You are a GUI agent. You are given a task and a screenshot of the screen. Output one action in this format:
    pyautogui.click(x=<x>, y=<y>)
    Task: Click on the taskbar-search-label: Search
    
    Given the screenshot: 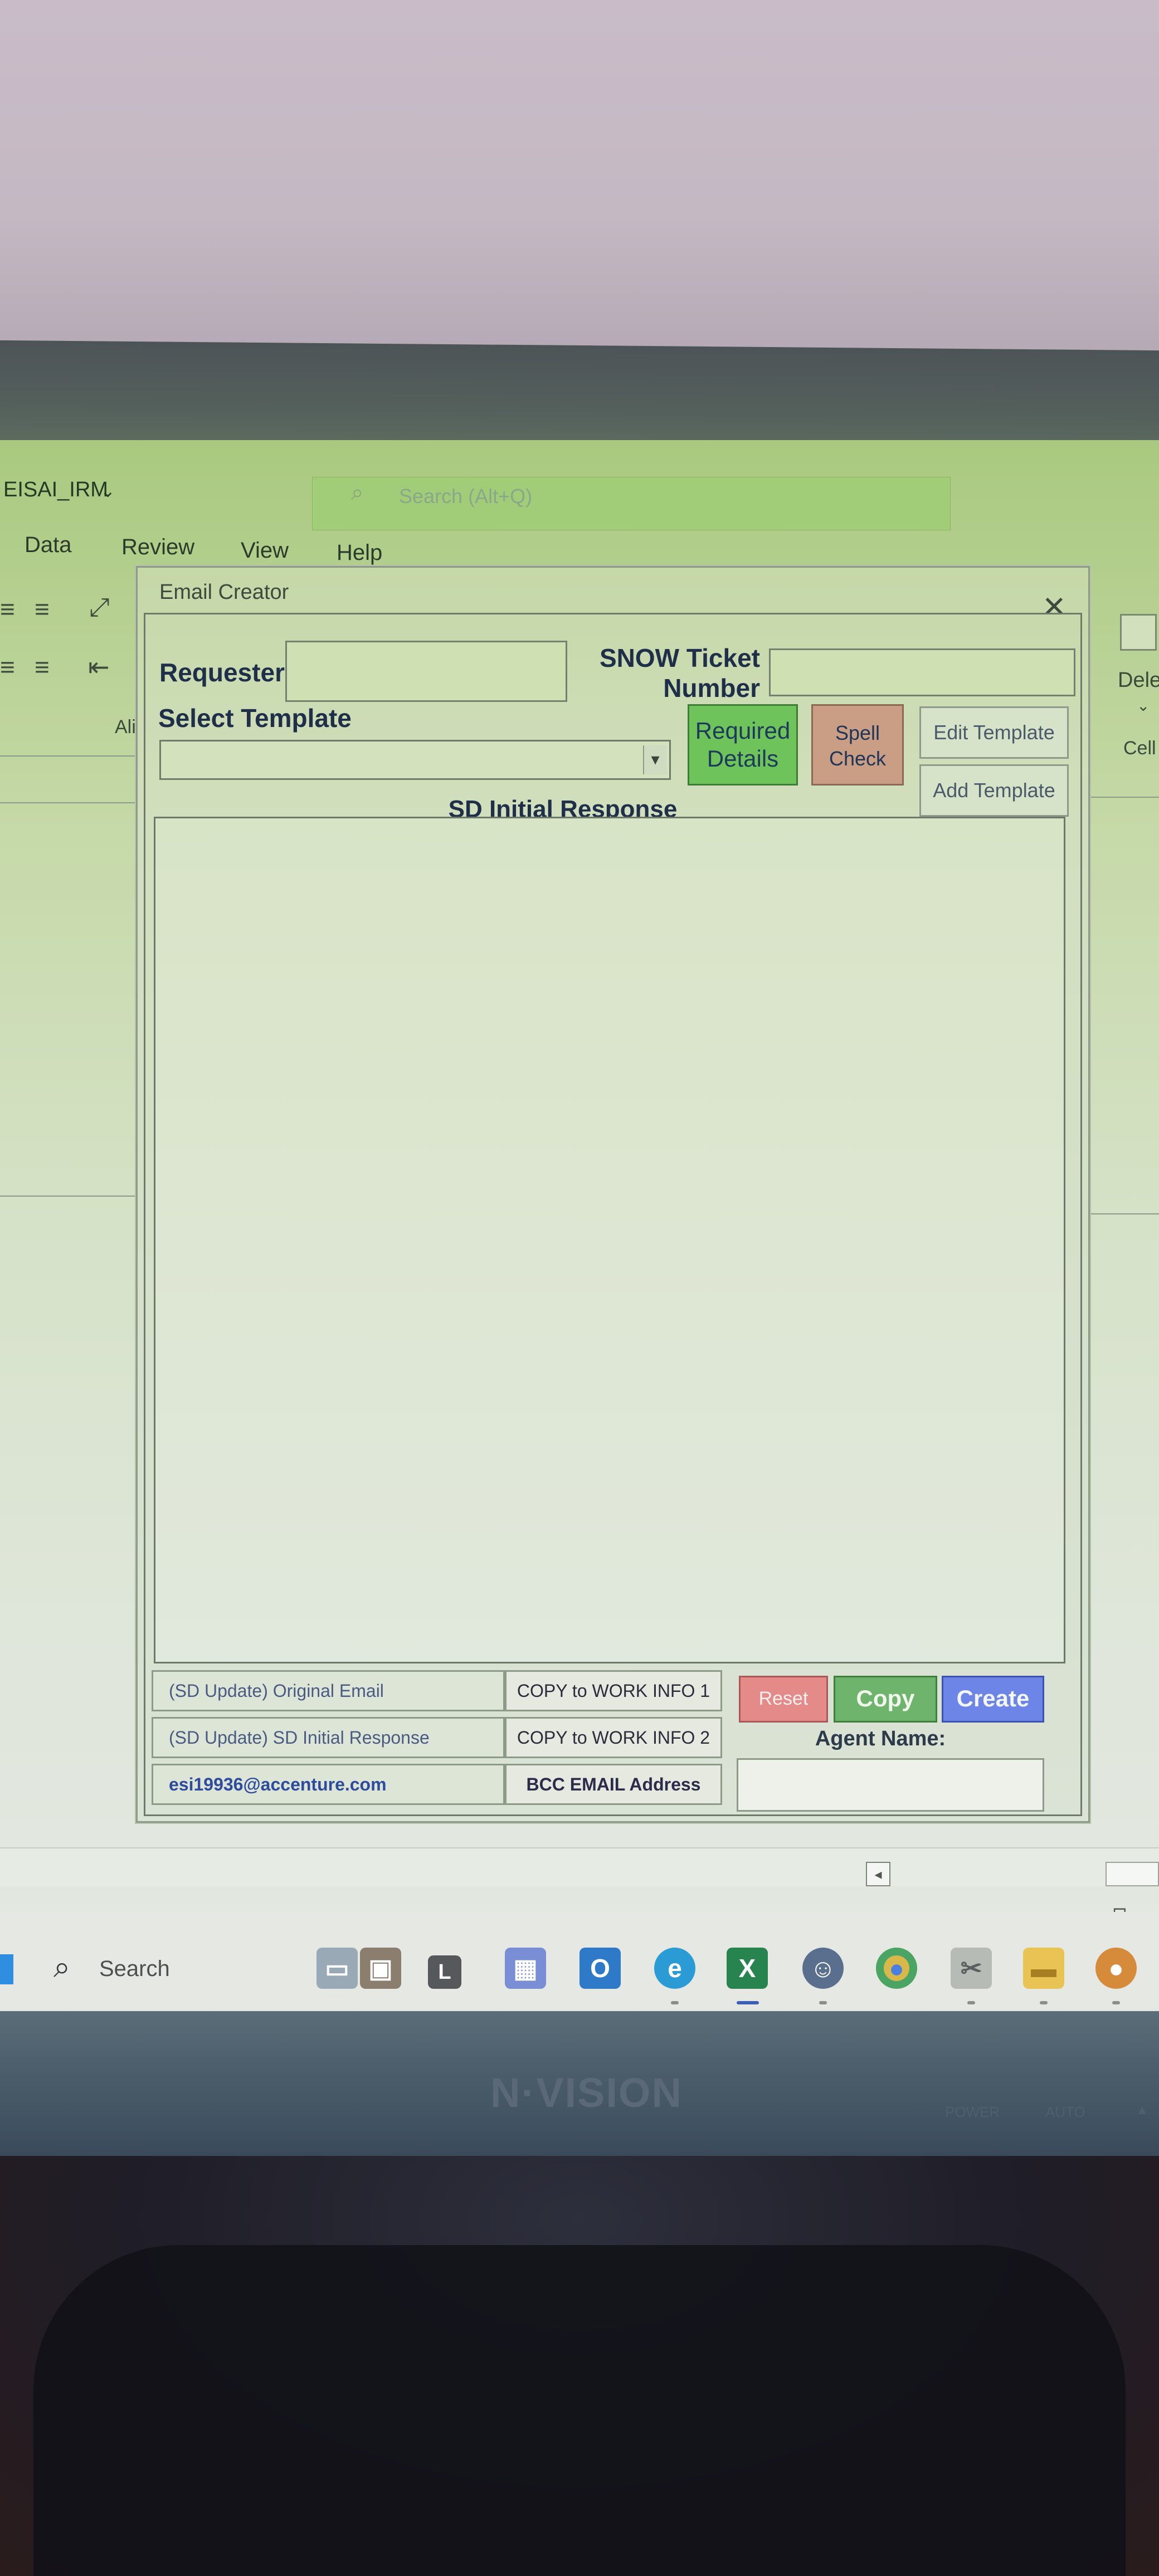 What is the action you would take?
    pyautogui.click(x=135, y=1969)
    